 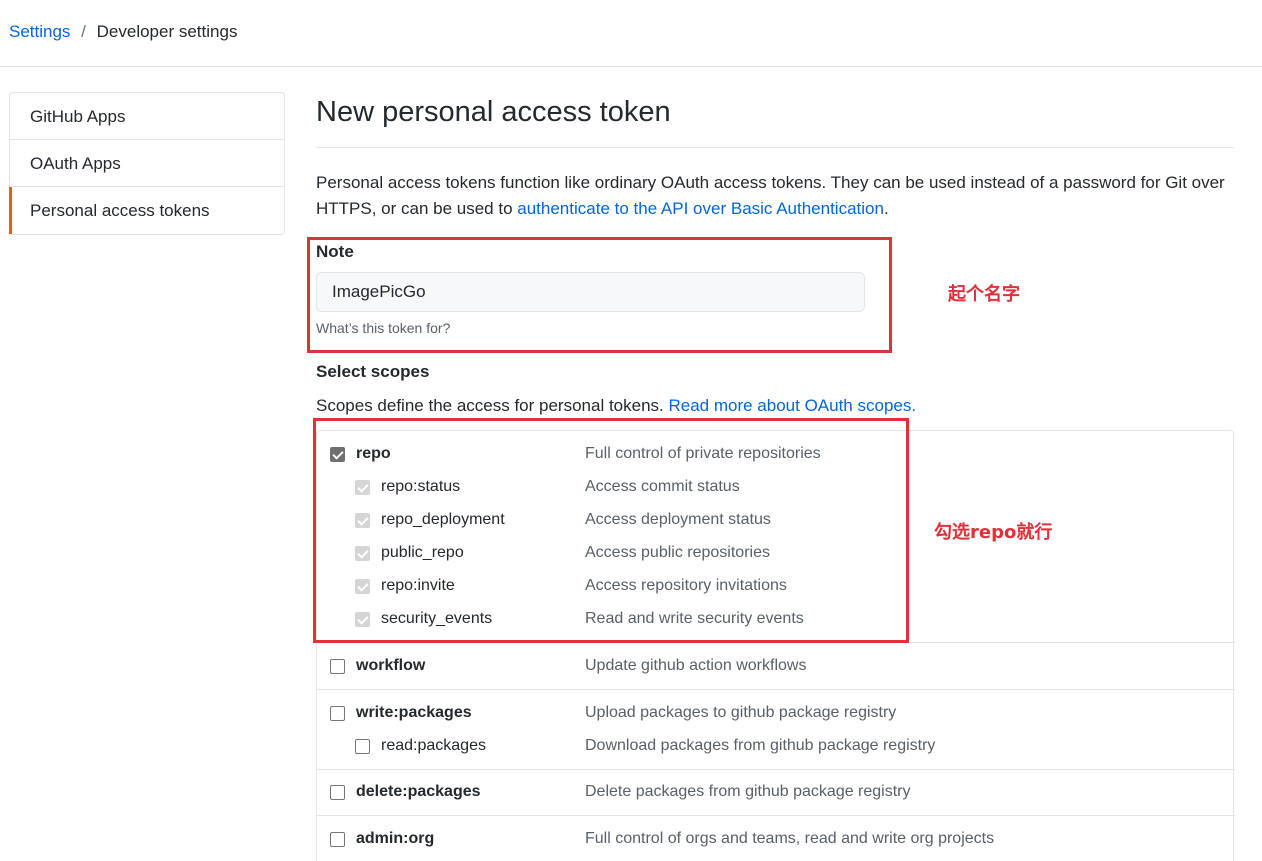 I want to click on scope-checkbox-write-packages, so click(x=337, y=713).